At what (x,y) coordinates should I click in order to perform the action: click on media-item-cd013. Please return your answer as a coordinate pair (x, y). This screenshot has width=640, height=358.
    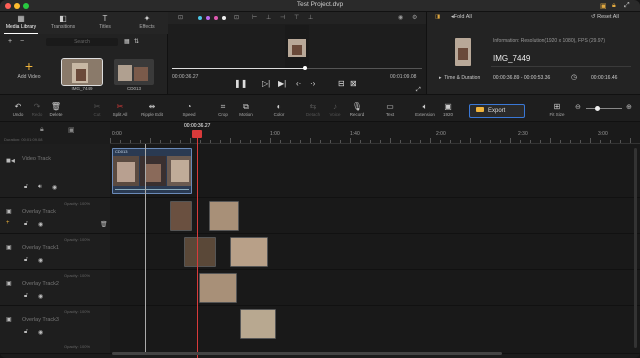
    Looking at the image, I should click on (134, 72).